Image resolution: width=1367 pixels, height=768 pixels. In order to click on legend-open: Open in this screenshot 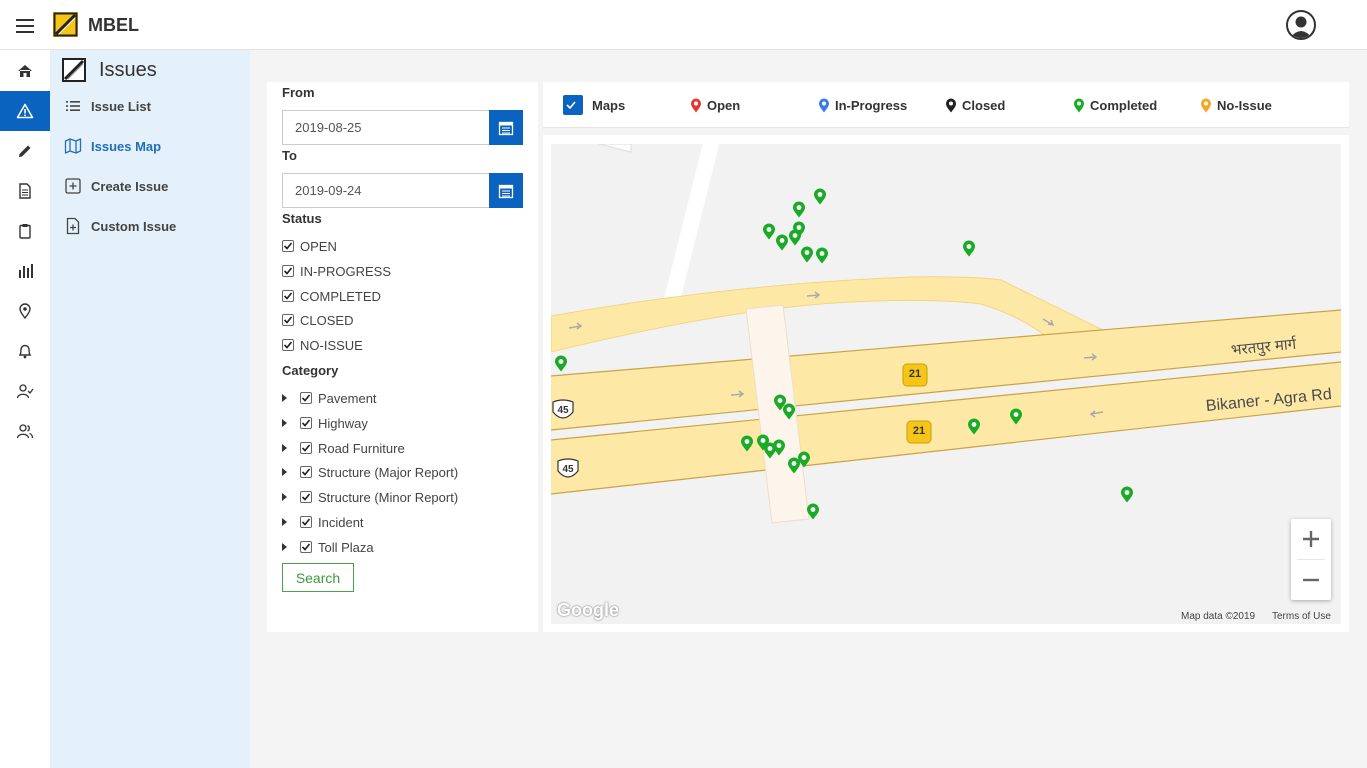, I will do `click(715, 105)`.